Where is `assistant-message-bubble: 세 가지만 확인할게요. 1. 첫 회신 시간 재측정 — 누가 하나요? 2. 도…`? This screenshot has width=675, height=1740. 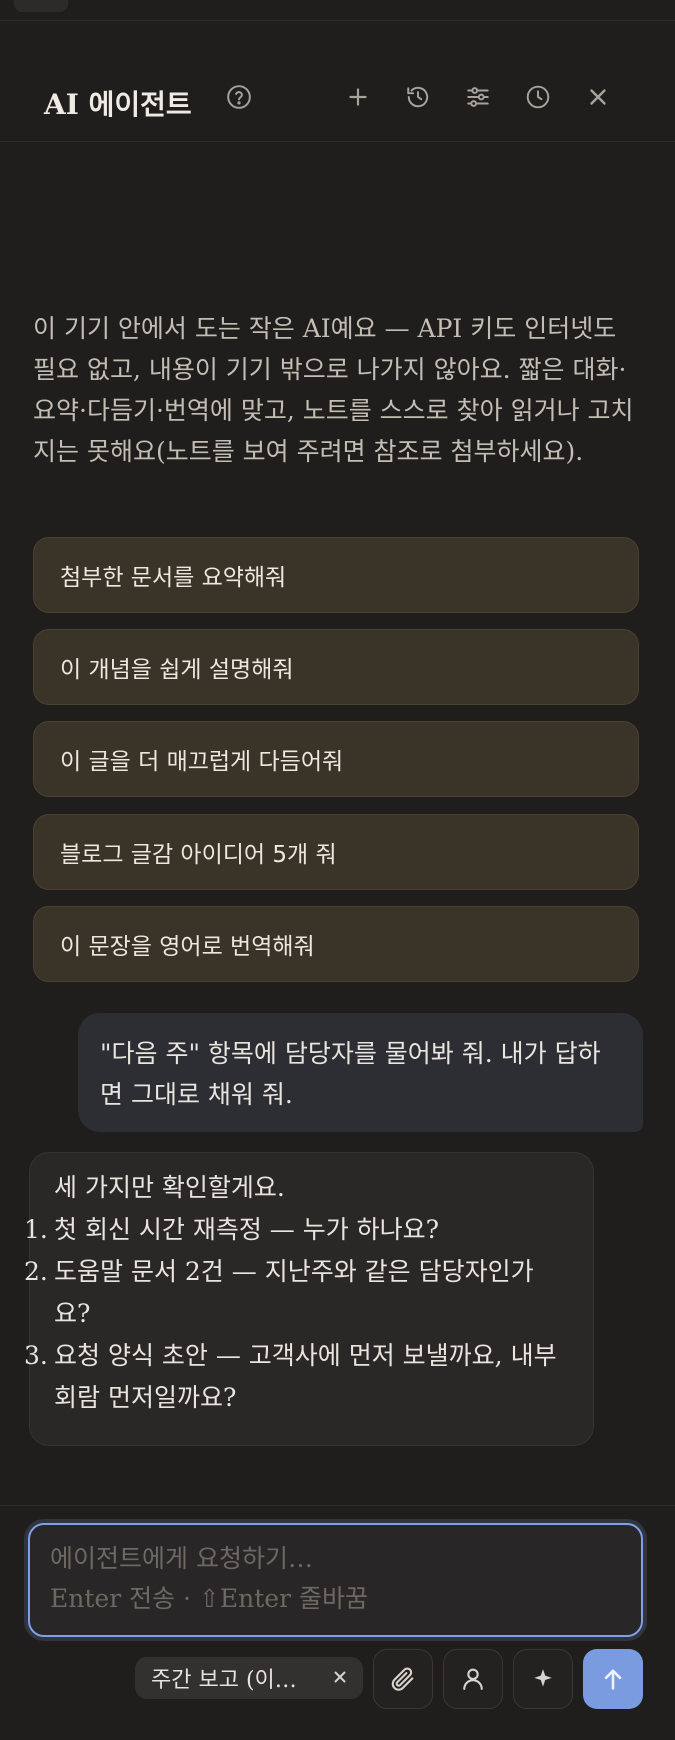 assistant-message-bubble: 세 가지만 확인할게요. 1. 첫 회신 시간 재측정 — 누가 하나요? 2. 도… is located at coordinates (309, 1299).